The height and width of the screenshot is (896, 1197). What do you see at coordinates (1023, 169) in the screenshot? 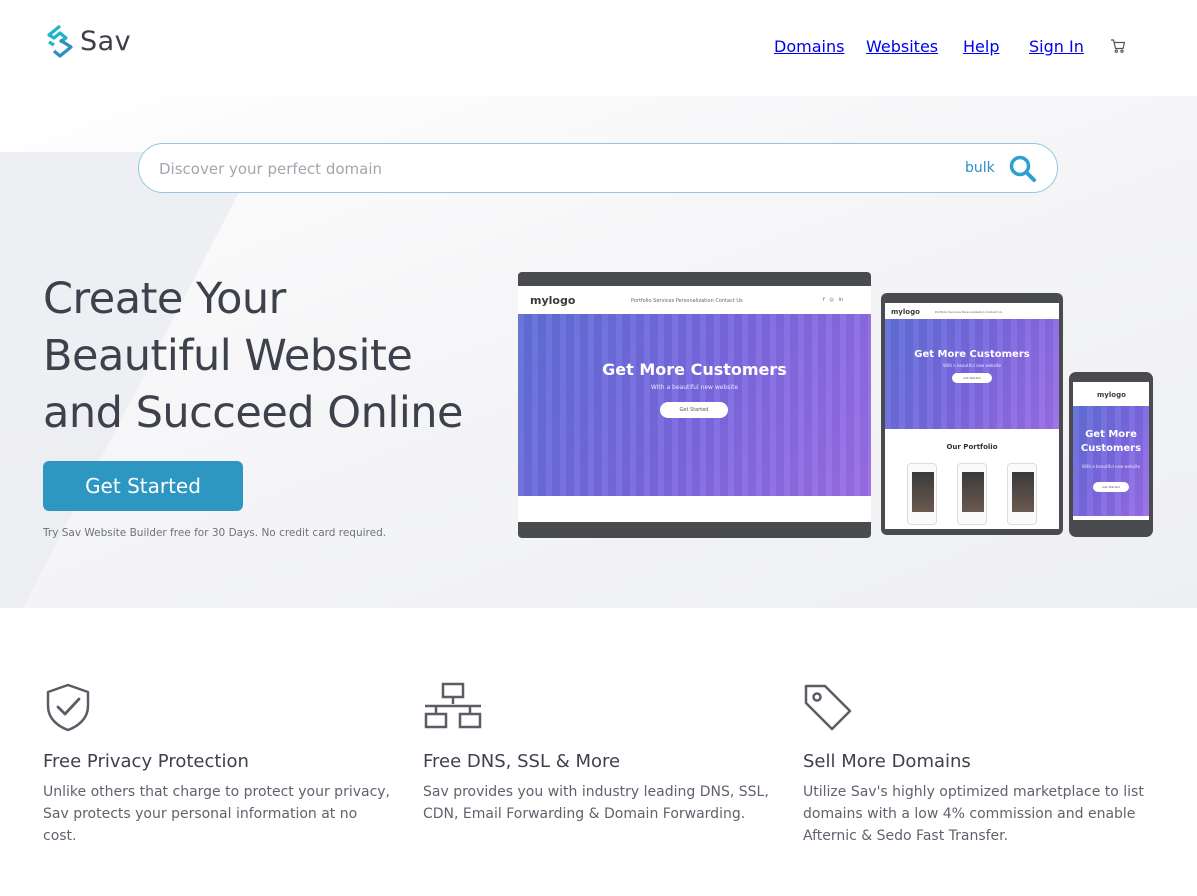
I see `search-icon` at bounding box center [1023, 169].